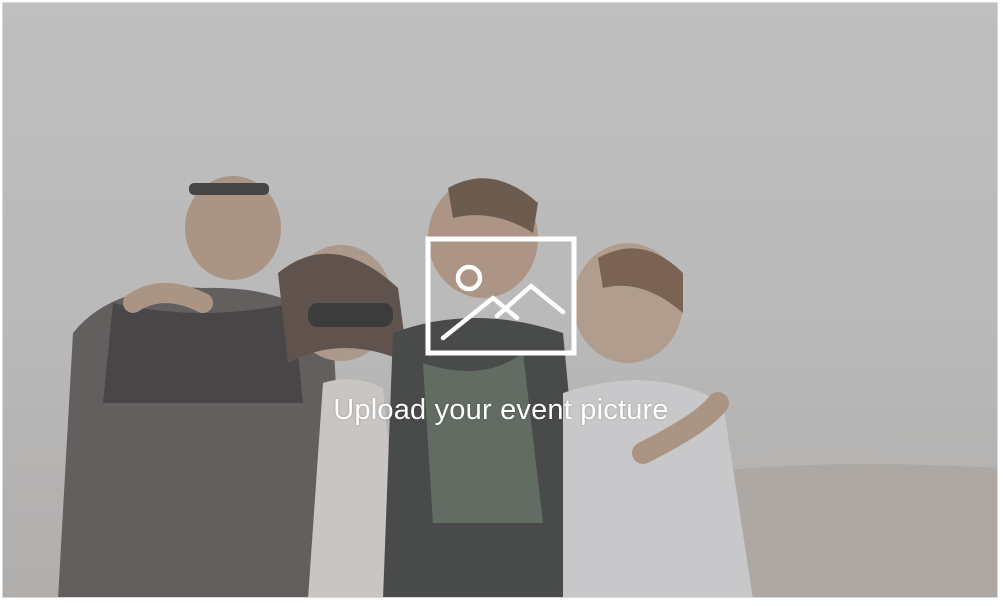 The height and width of the screenshot is (606, 1004). What do you see at coordinates (500, 410) in the screenshot?
I see `upload-label: Upload your event picture` at bounding box center [500, 410].